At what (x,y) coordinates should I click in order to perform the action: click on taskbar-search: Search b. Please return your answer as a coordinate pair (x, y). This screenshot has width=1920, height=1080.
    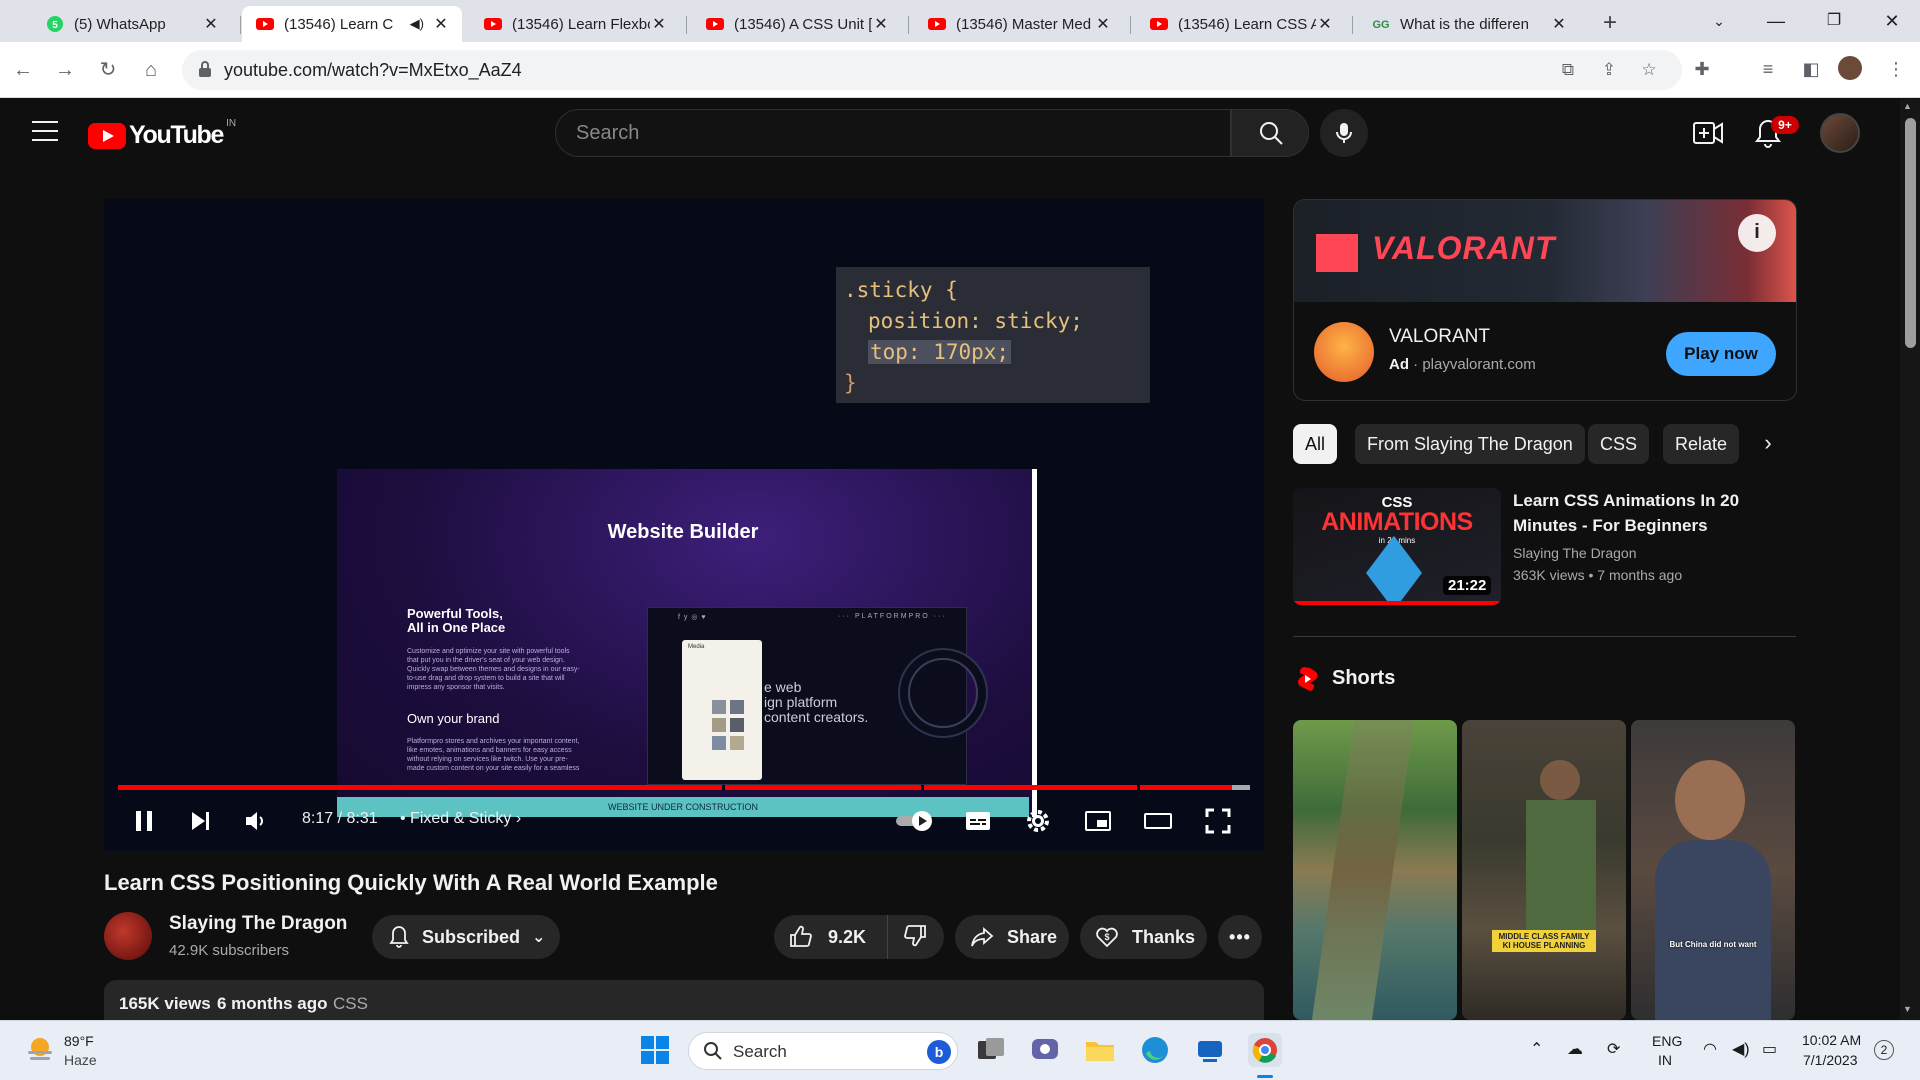
    Looking at the image, I should click on (823, 1051).